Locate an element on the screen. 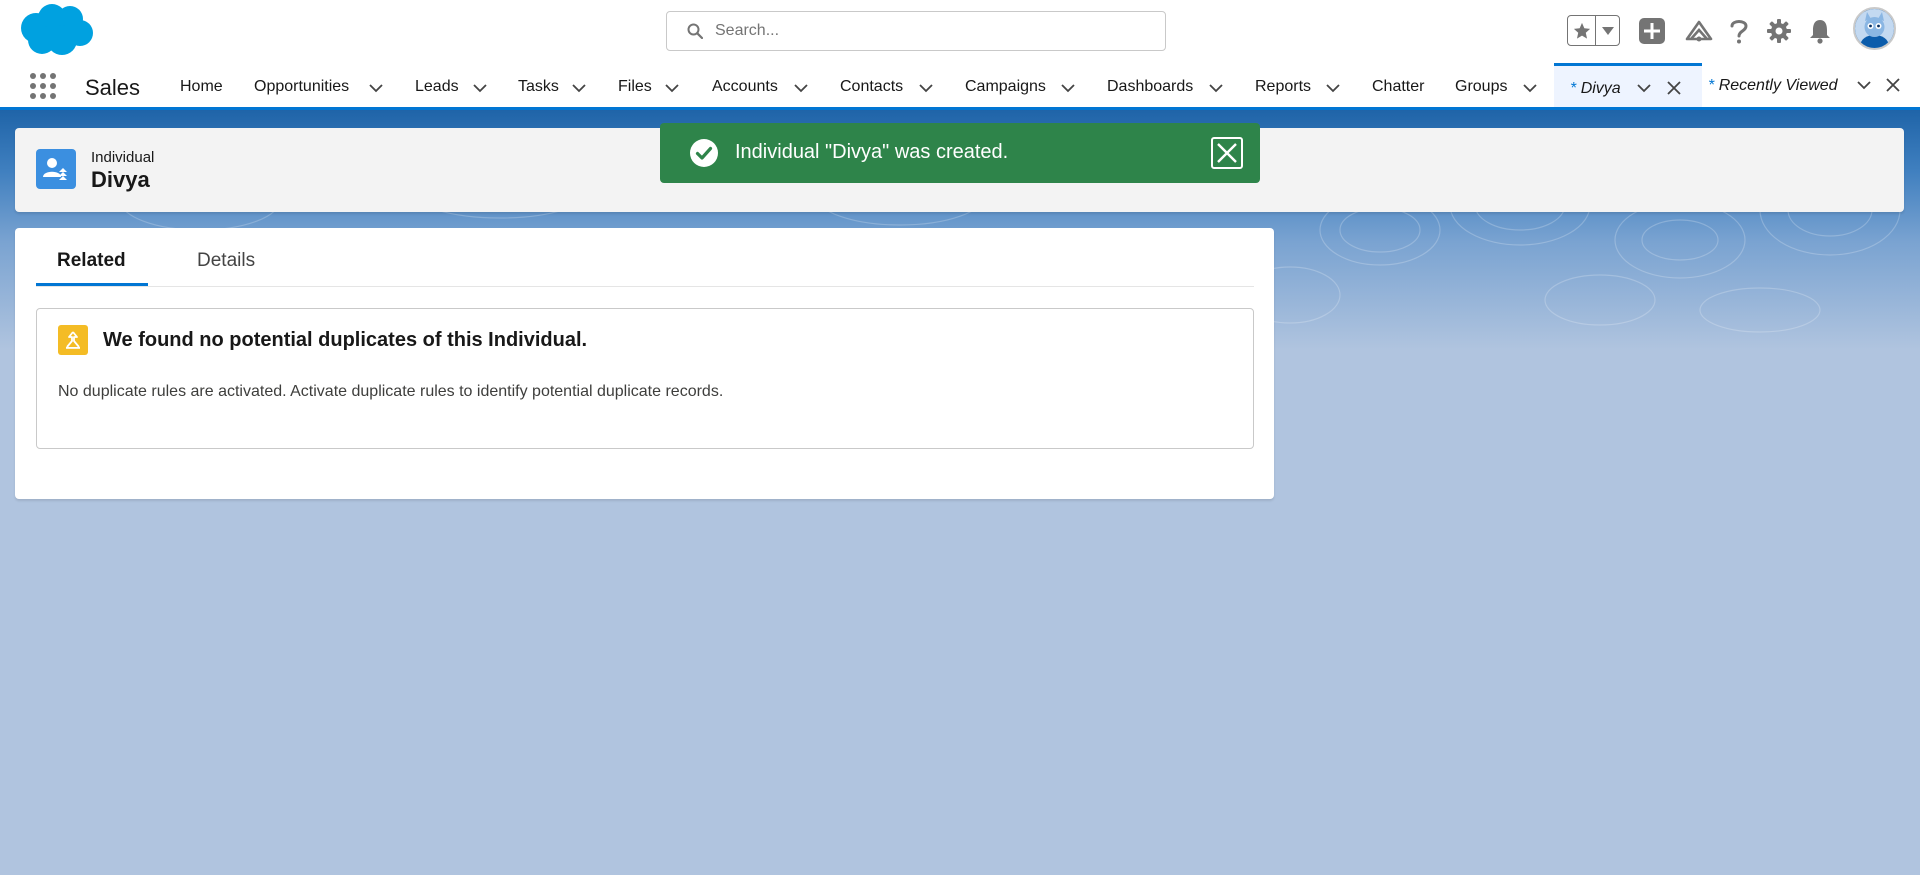  help-icon is located at coordinates (1739, 32).